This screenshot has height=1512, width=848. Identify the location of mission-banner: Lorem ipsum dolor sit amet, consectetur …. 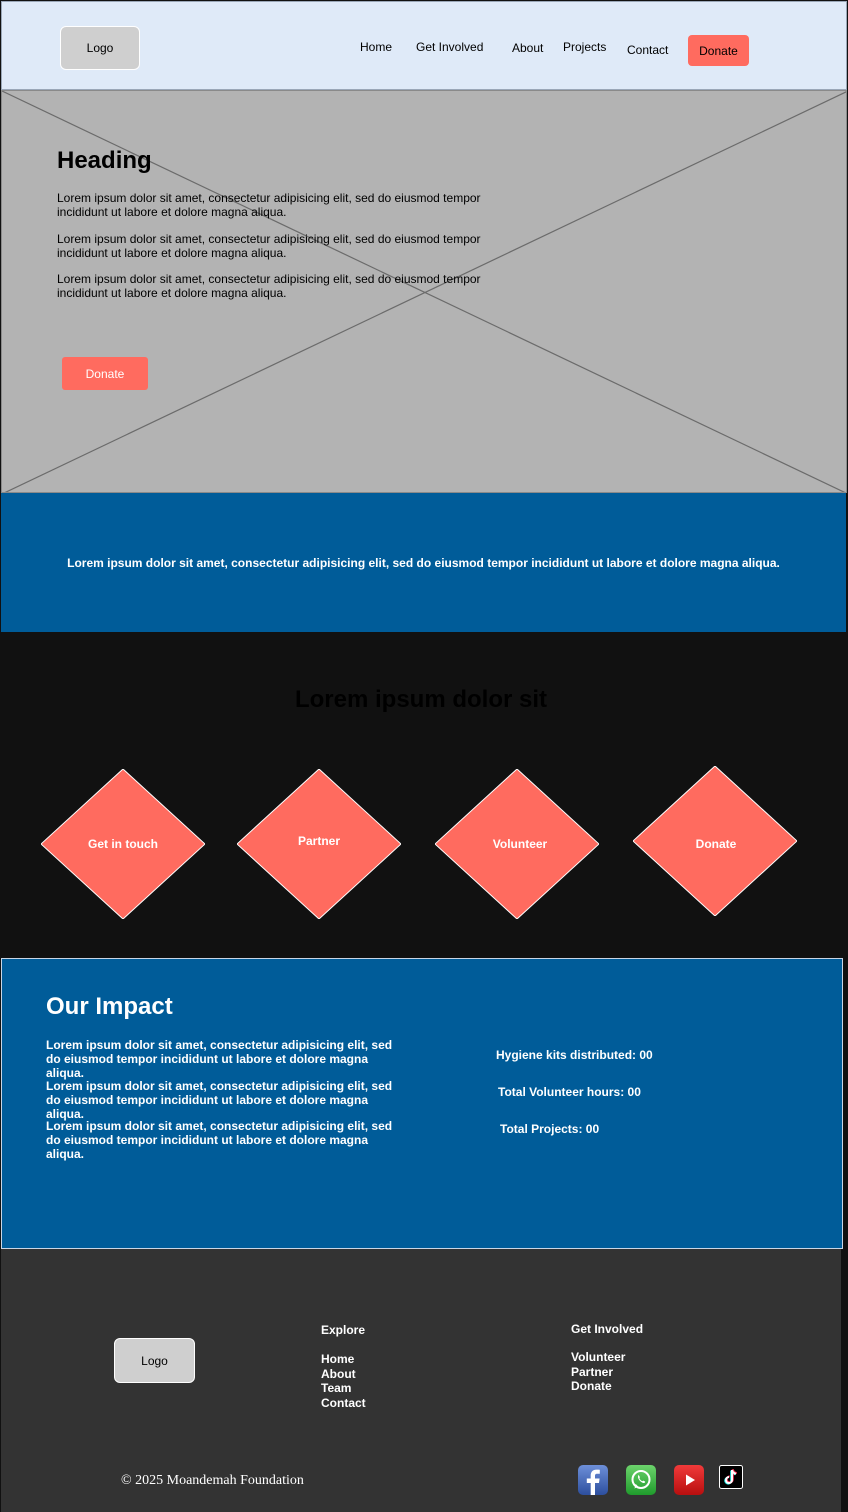
(423, 562).